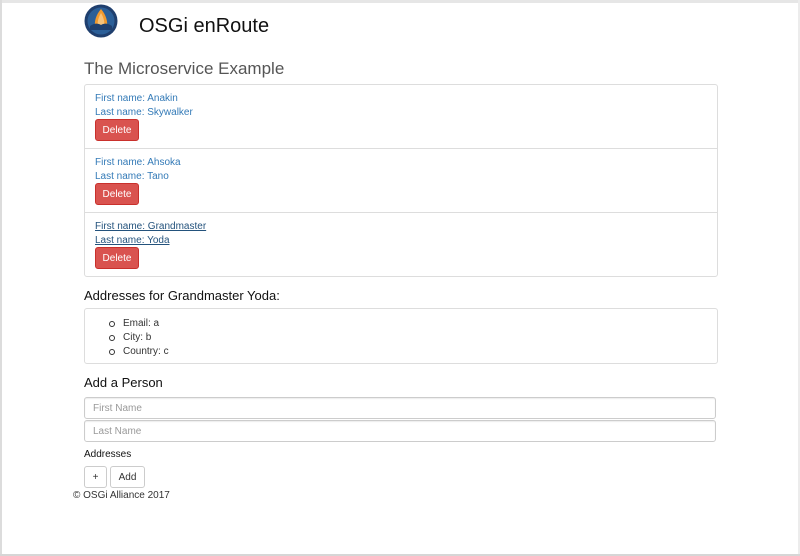 The width and height of the screenshot is (800, 556). I want to click on add-person-heading: Add a Person, so click(123, 382).